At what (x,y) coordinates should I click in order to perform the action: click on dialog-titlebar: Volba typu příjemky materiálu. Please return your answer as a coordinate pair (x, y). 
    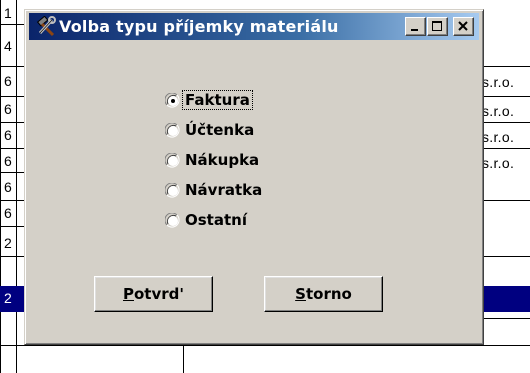
    Looking at the image, I should click on (254, 26).